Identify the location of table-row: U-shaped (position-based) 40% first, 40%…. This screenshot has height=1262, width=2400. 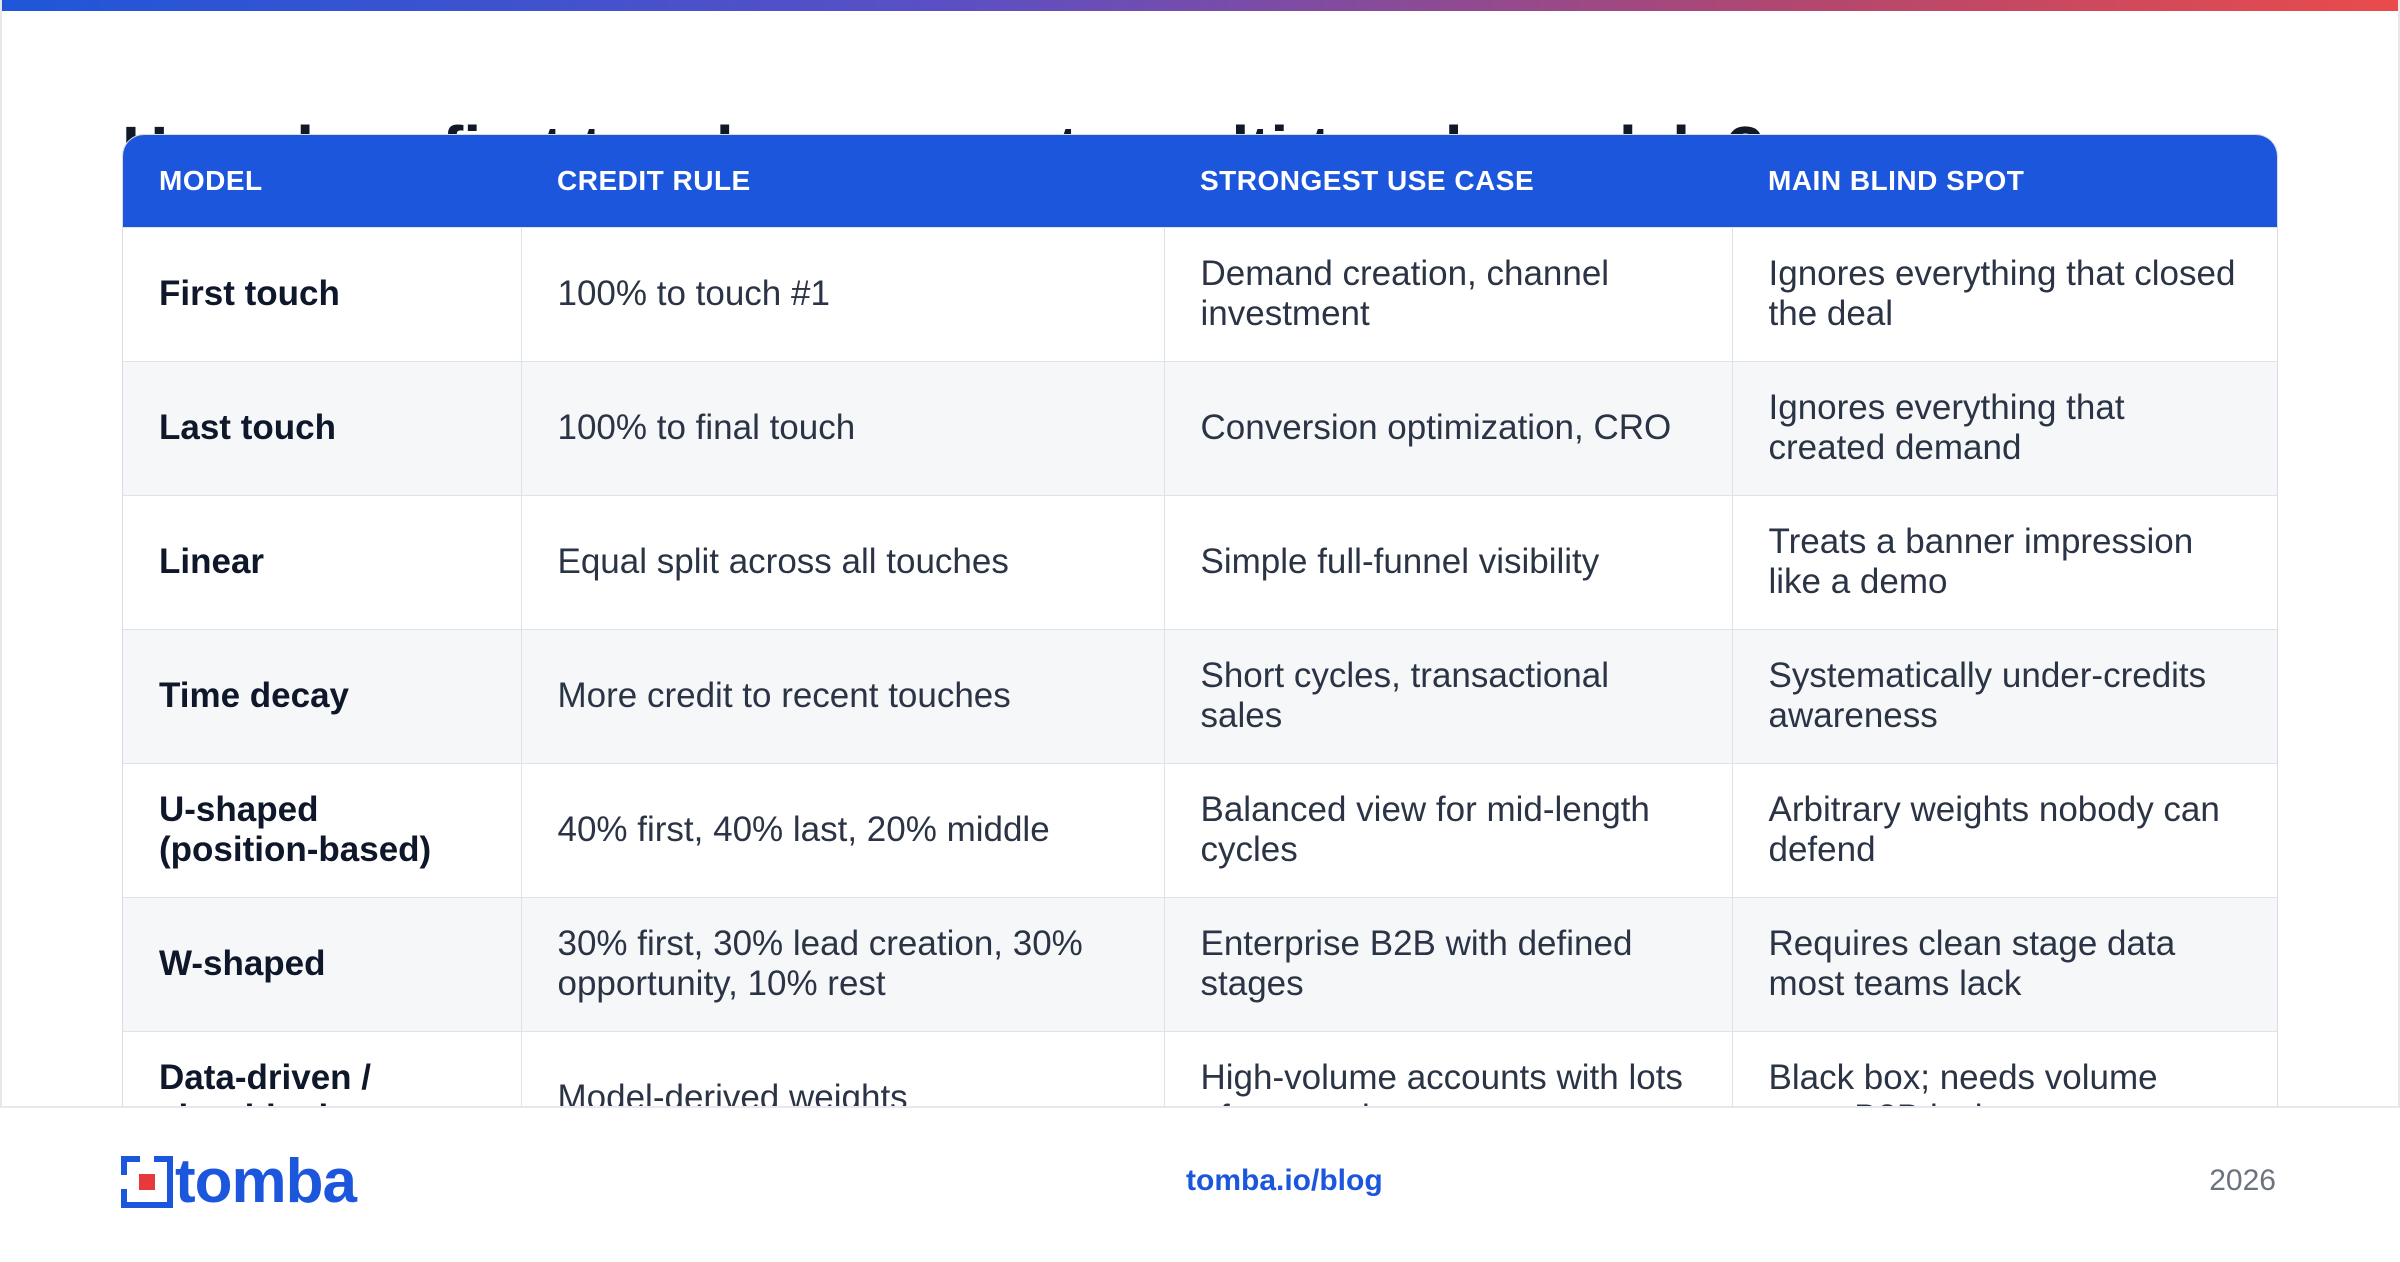
(1200, 829).